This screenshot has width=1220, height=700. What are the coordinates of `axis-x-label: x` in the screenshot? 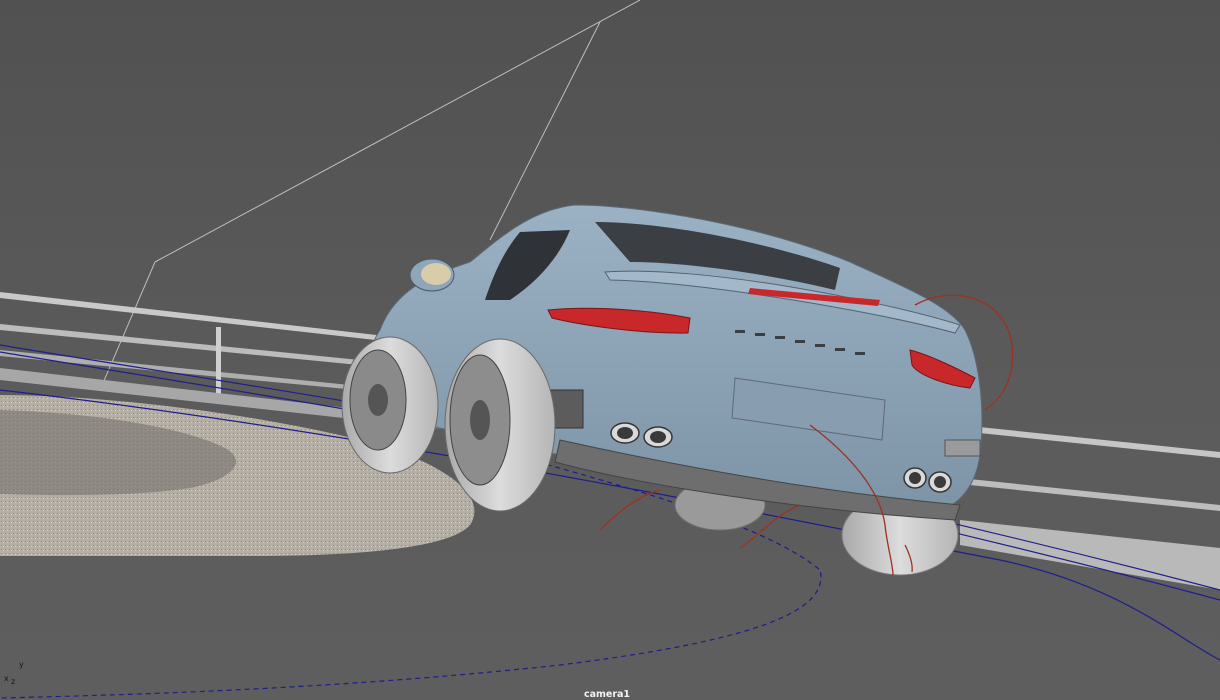 It's located at (6, 678).